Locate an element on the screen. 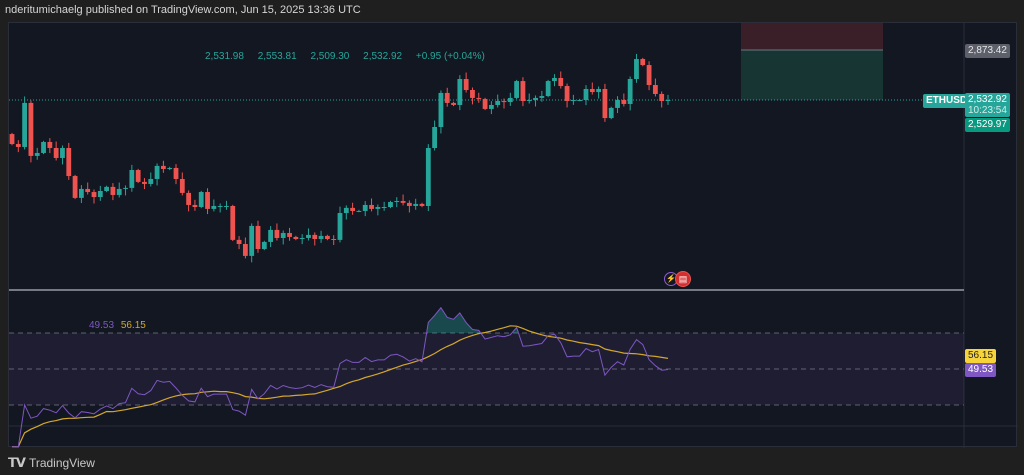  second-price-tag: 2,529.97 is located at coordinates (987, 125).